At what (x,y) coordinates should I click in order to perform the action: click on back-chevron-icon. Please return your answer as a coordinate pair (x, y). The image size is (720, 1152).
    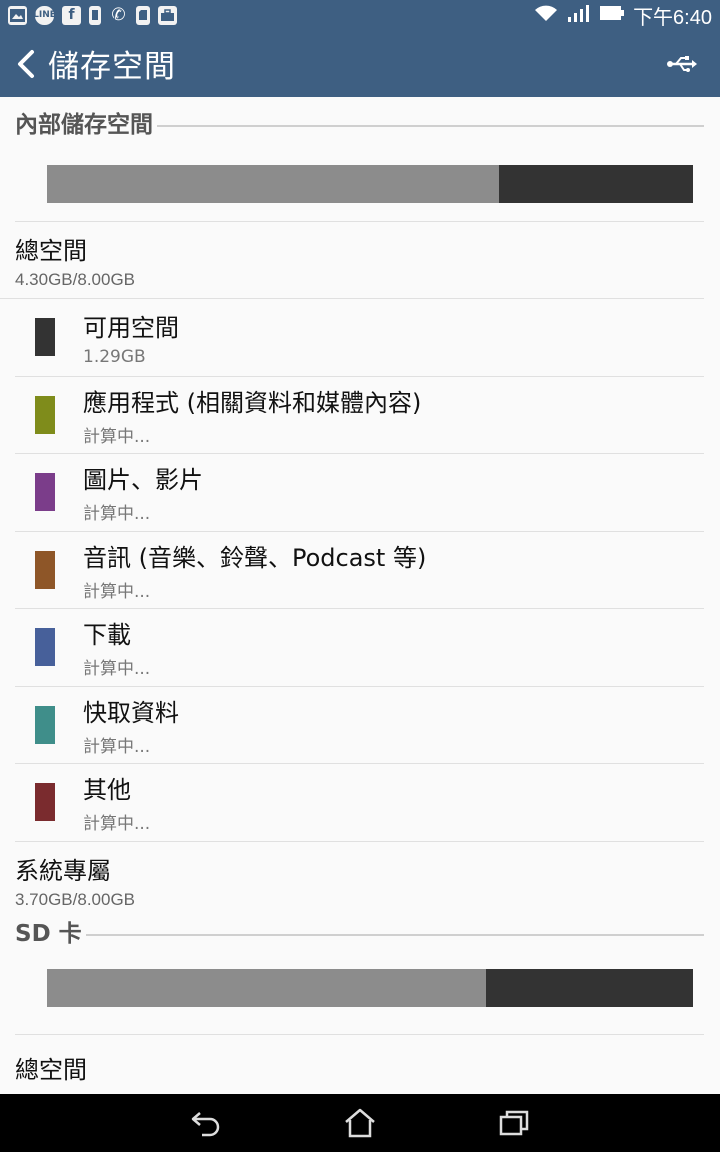
    Looking at the image, I should click on (26, 63).